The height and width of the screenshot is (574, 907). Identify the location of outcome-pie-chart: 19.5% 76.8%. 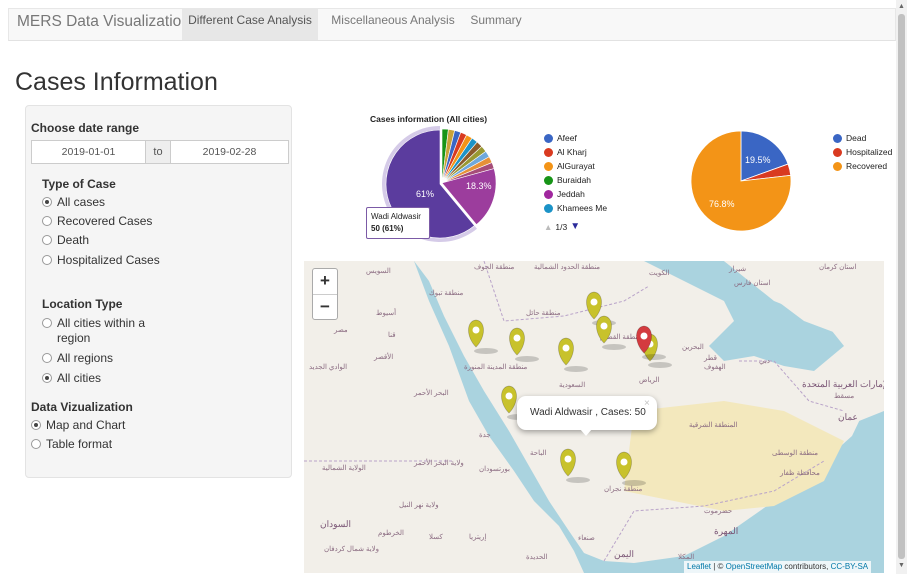
(744, 179).